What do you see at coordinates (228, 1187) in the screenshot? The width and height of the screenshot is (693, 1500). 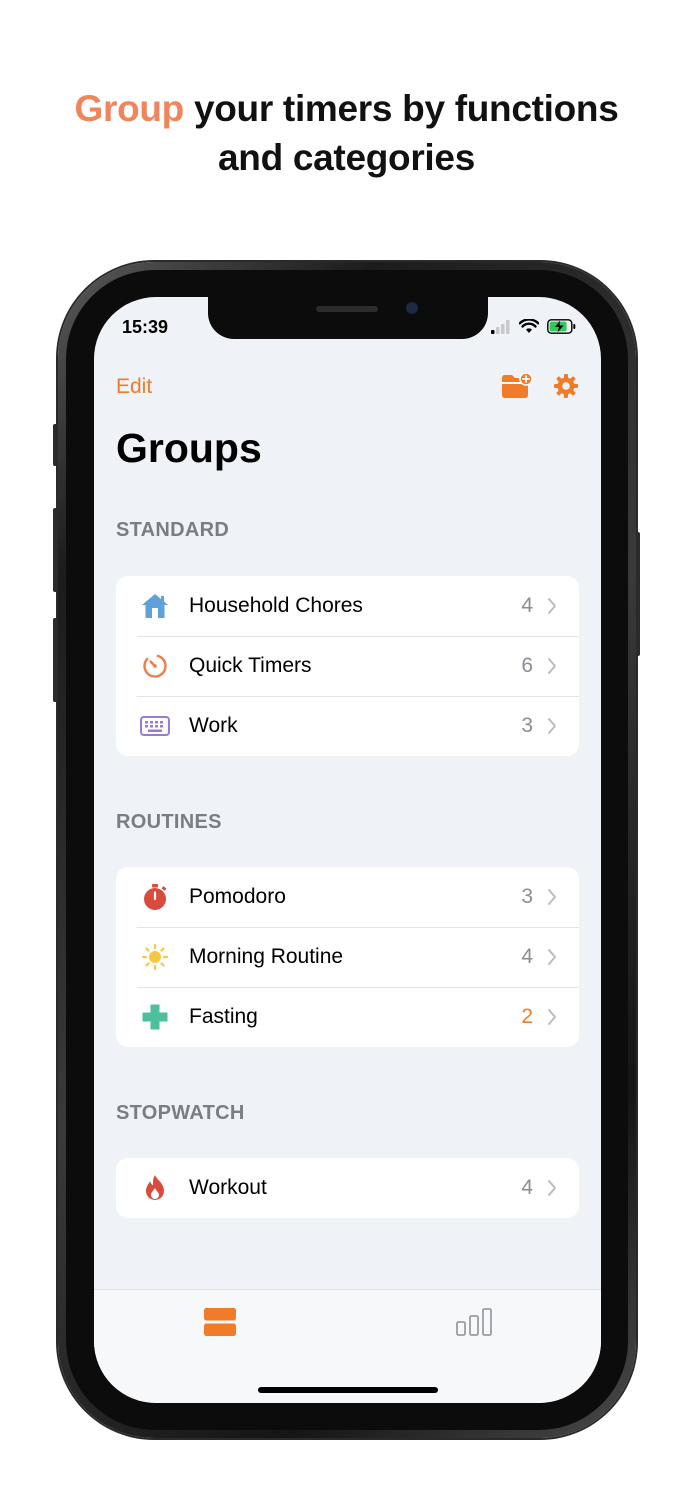 I see `row-label: Workout` at bounding box center [228, 1187].